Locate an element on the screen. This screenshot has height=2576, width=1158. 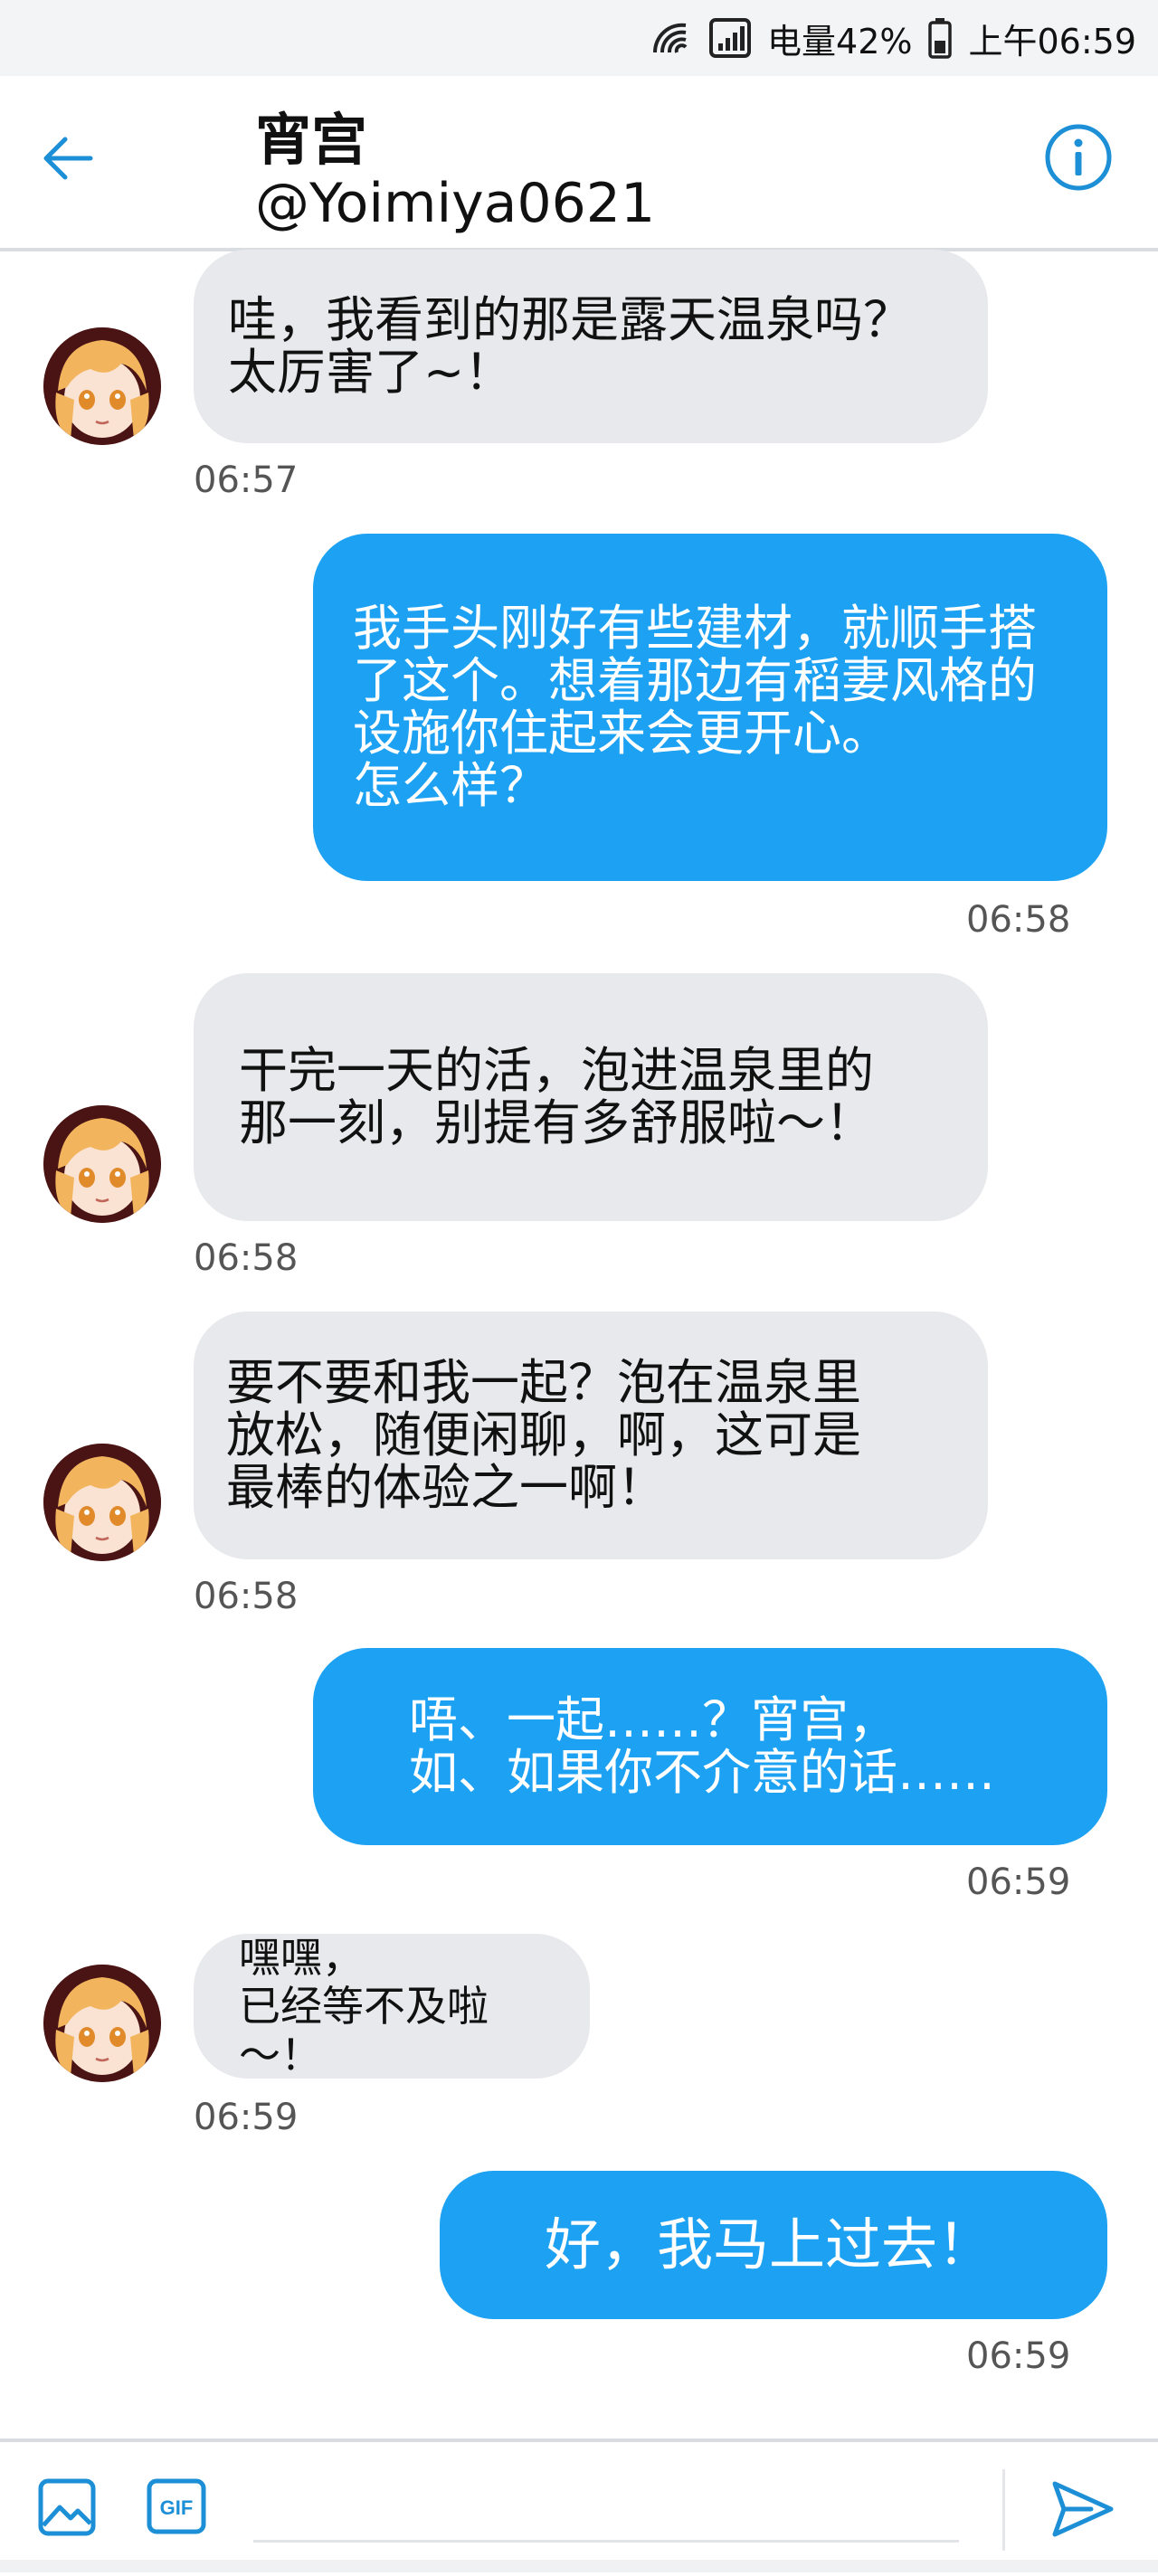
battery-icon is located at coordinates (940, 38).